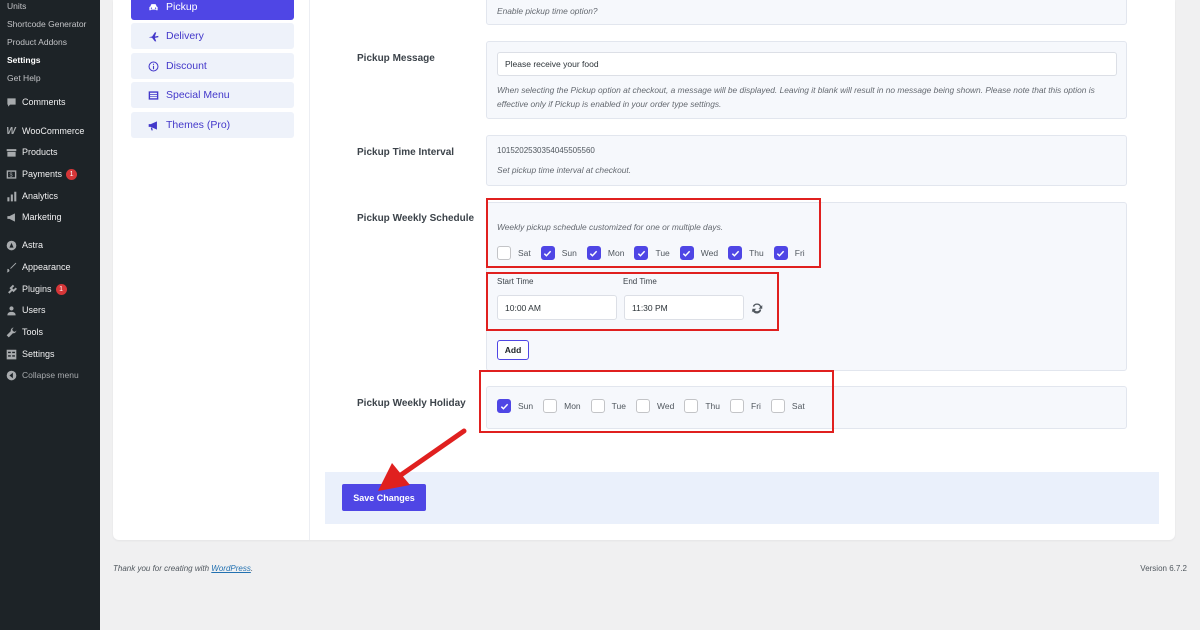 This screenshot has width=1200, height=630. I want to click on menu-astra: Astra, so click(50, 245).